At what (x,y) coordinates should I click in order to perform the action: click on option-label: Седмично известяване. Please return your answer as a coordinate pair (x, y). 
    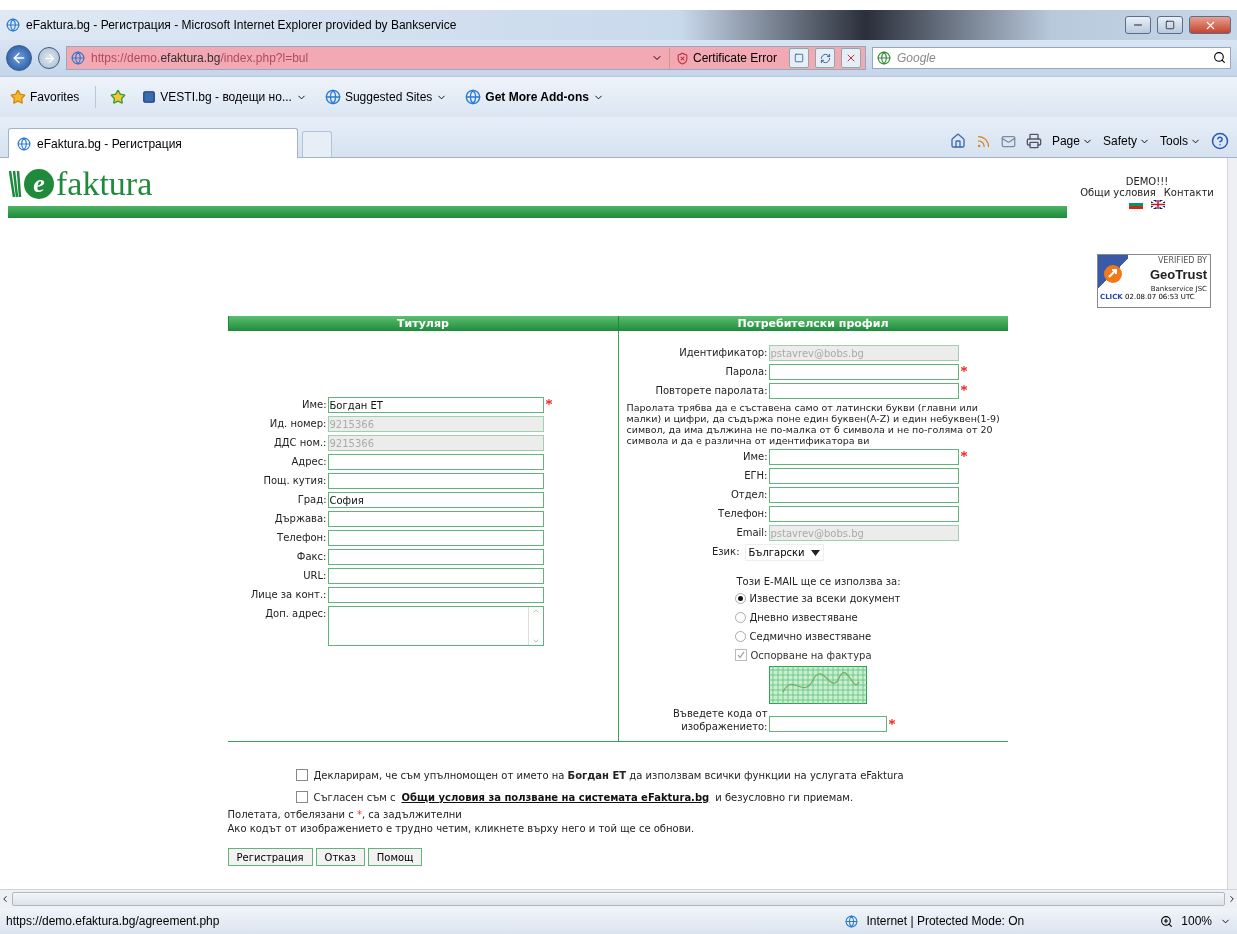
    Looking at the image, I should click on (810, 636).